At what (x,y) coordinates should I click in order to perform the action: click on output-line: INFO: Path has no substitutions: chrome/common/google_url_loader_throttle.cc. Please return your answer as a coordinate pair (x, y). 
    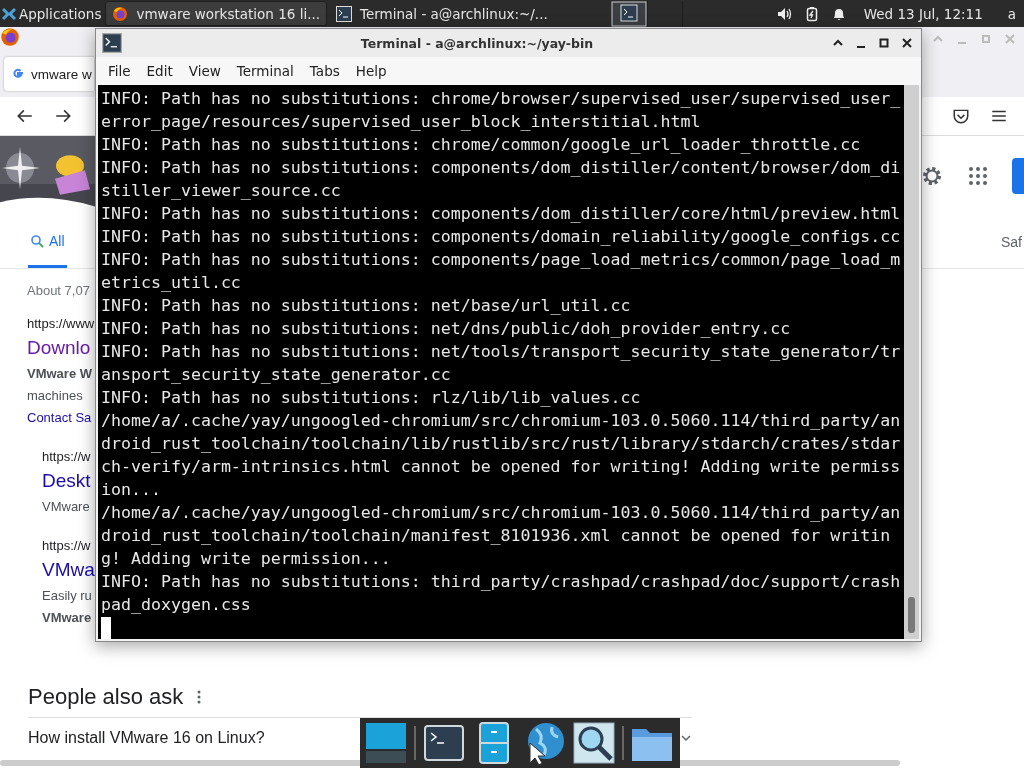
    Looking at the image, I should click on (481, 145).